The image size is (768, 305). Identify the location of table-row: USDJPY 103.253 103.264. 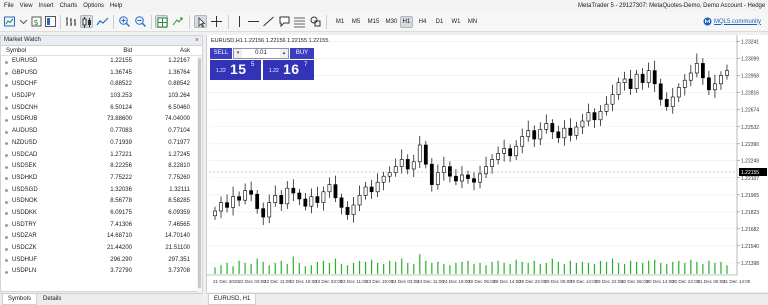
(101, 97).